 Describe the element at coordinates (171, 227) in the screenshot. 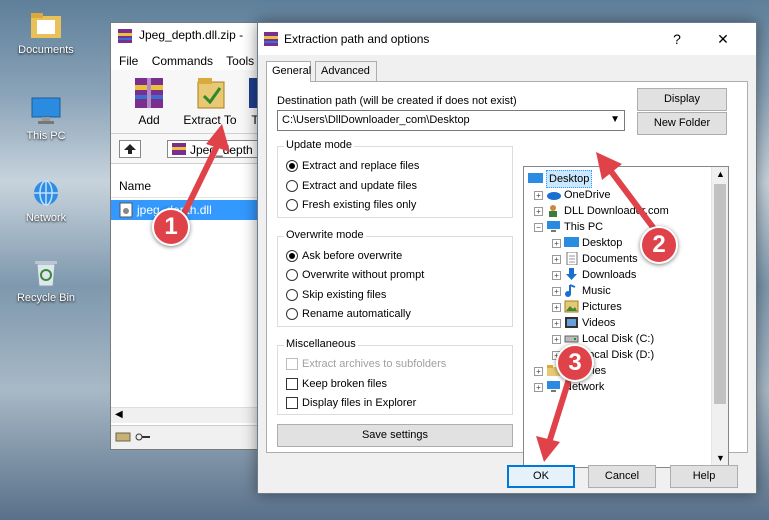

I see `annotation-marker-1: 1` at that location.